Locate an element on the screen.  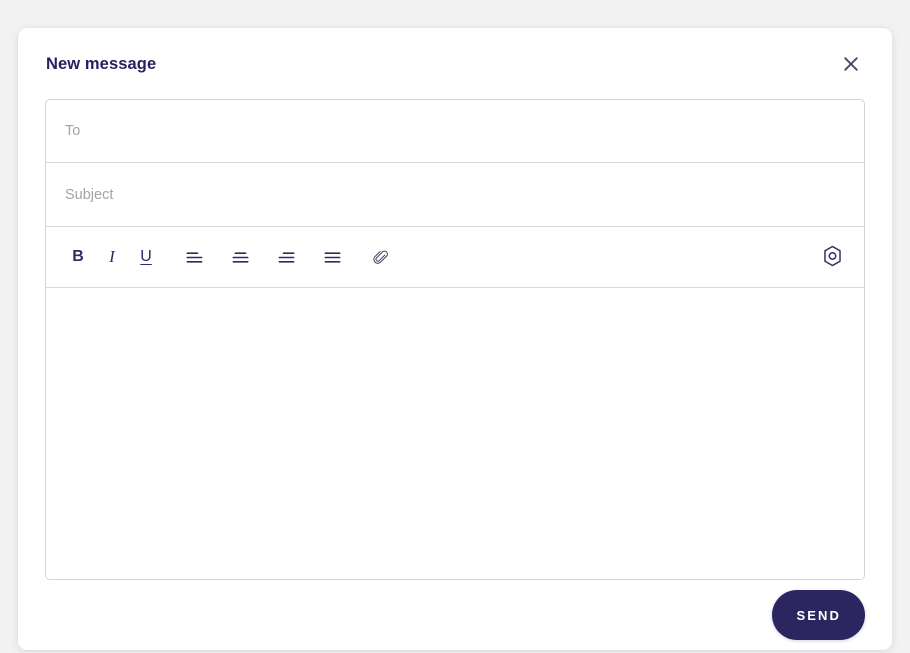
close-button is located at coordinates (851, 64).